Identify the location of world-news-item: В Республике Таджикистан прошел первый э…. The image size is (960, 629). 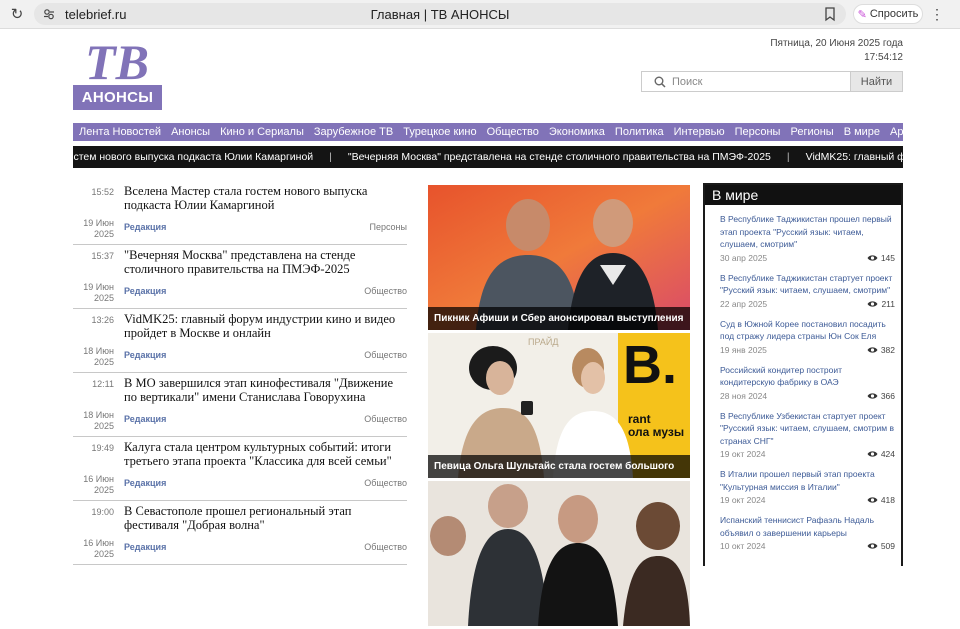
(803, 235).